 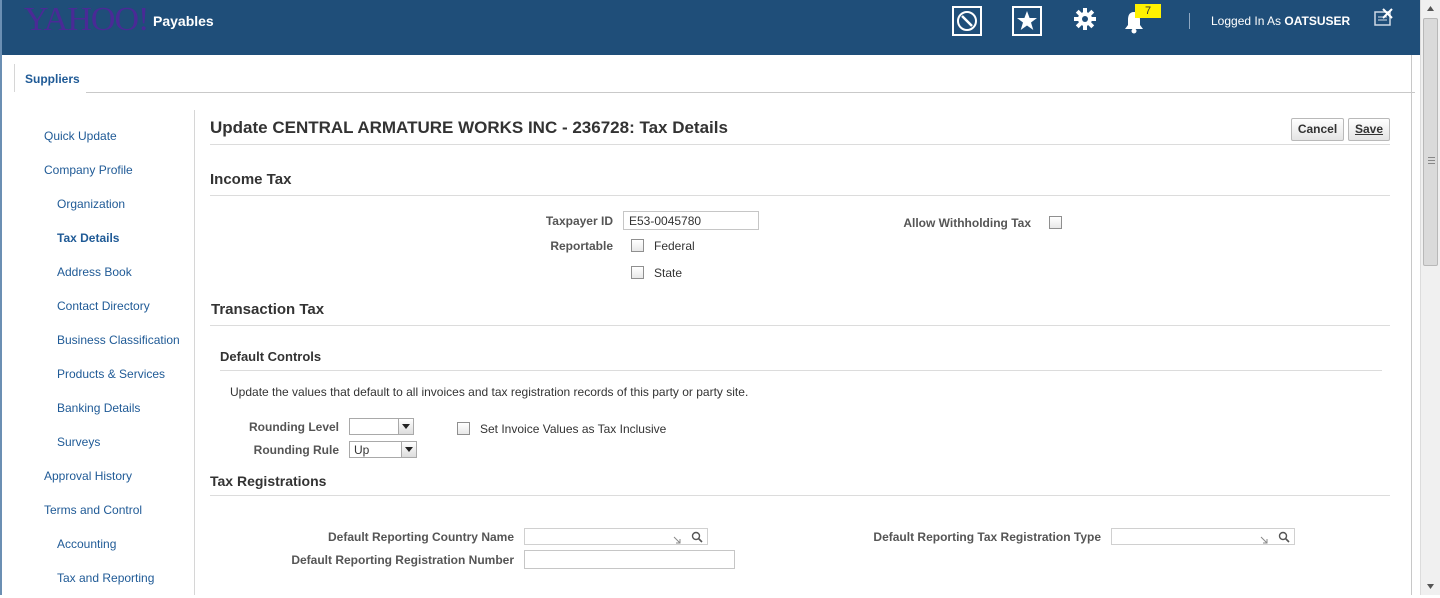 What do you see at coordinates (616, 536) in the screenshot?
I see `default-country-field` at bounding box center [616, 536].